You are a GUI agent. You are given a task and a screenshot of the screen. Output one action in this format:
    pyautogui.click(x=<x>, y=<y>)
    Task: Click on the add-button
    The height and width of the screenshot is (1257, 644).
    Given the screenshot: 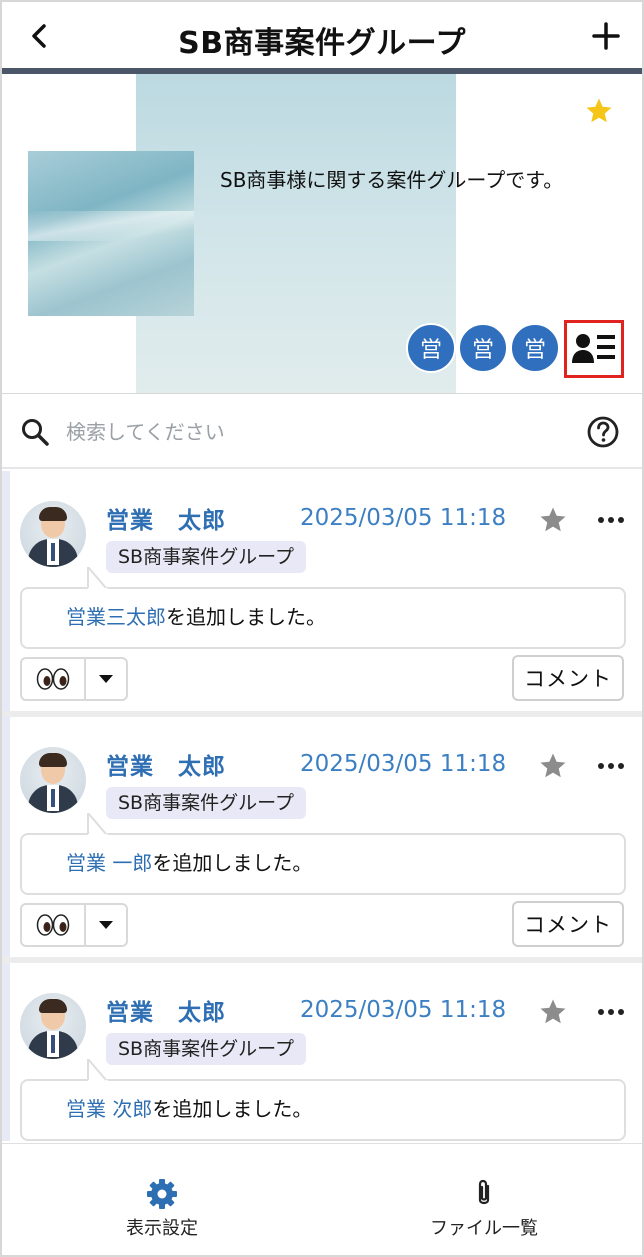 What is the action you would take?
    pyautogui.click(x=606, y=36)
    